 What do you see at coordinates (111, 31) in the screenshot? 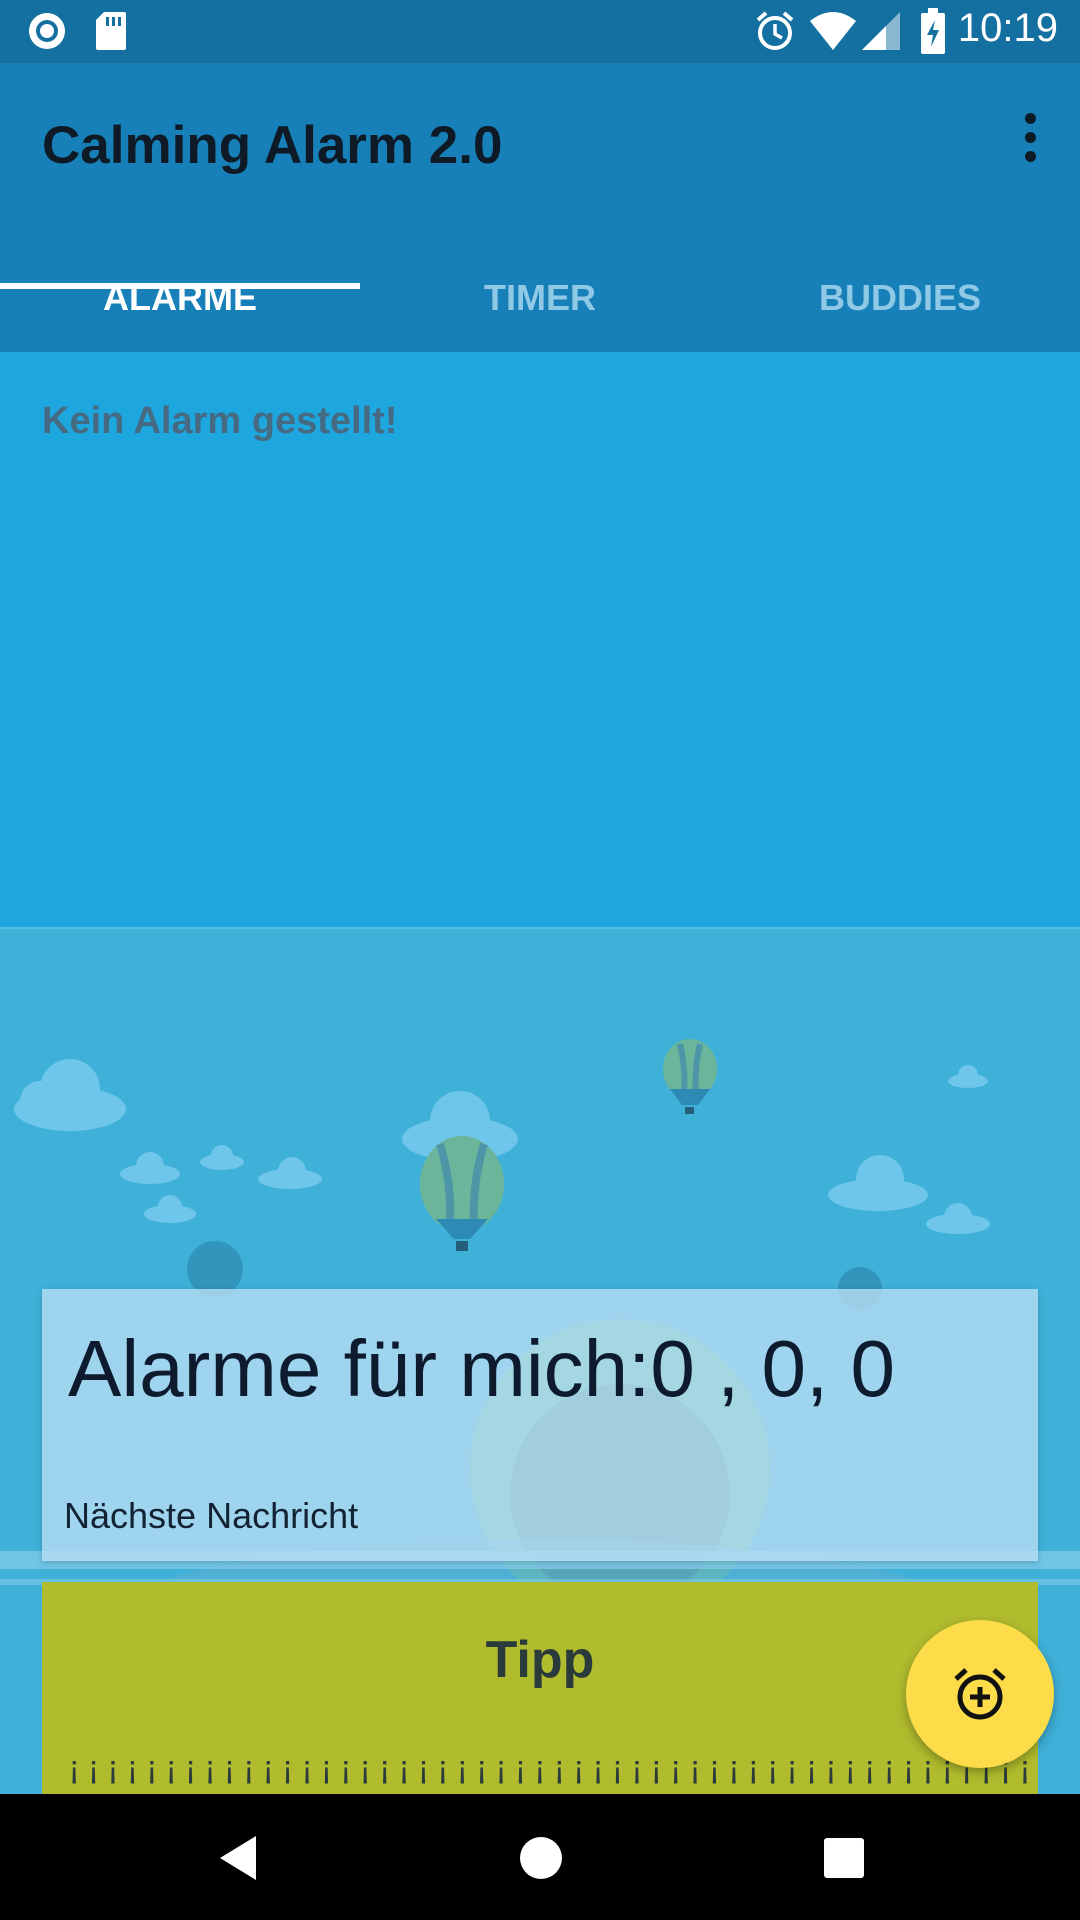
I see `sd-card-icon` at bounding box center [111, 31].